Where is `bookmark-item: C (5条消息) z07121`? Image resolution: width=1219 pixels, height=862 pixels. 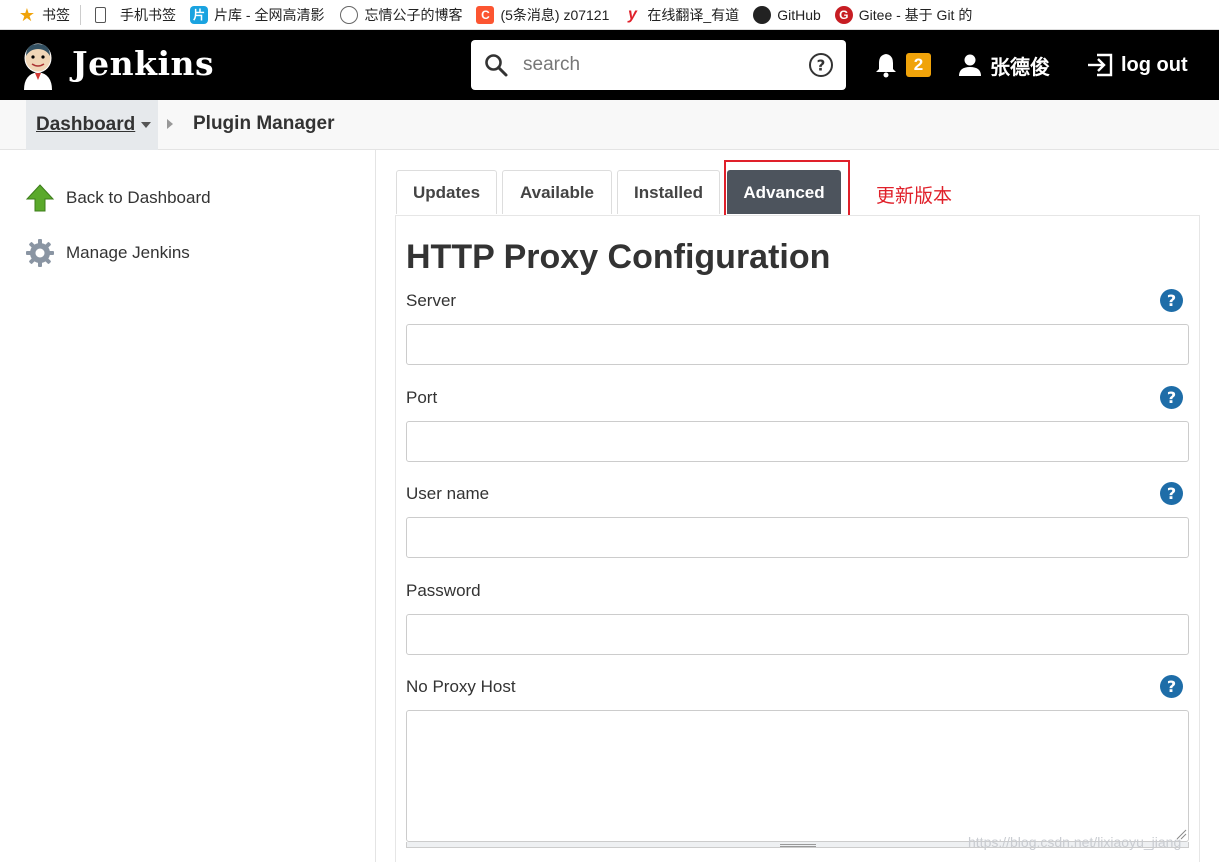
bookmark-item: C (5条消息) z07121 is located at coordinates (543, 14).